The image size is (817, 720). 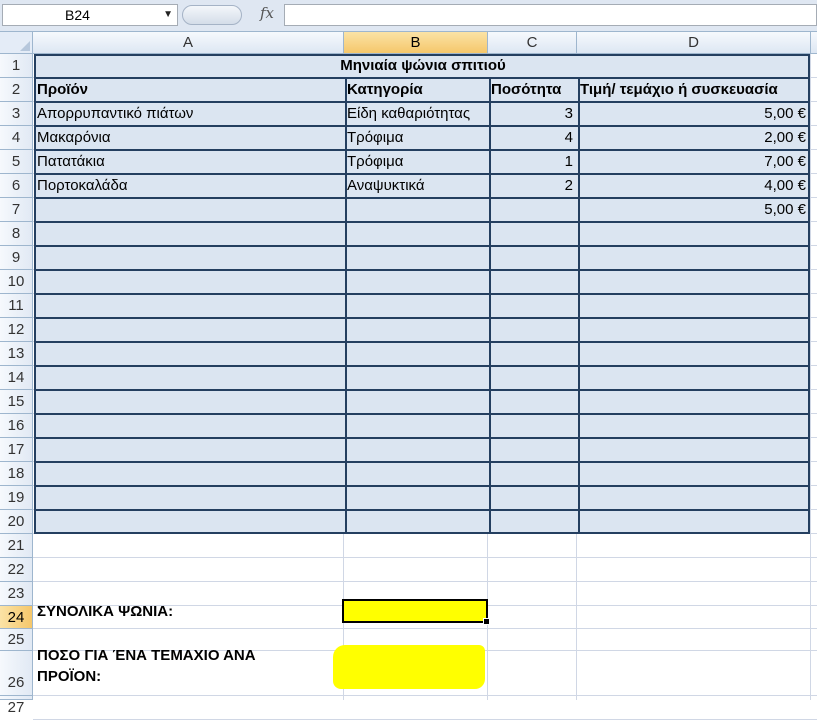 What do you see at coordinates (16, 402) in the screenshot?
I see `row-header-15: 15` at bounding box center [16, 402].